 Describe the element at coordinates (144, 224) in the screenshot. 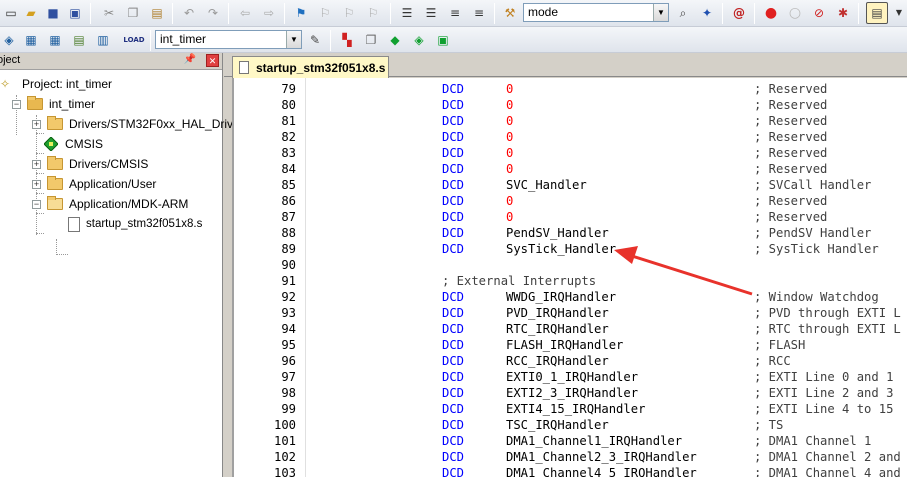

I see `tree-item-label: startup_stm32f051x8.s` at that location.